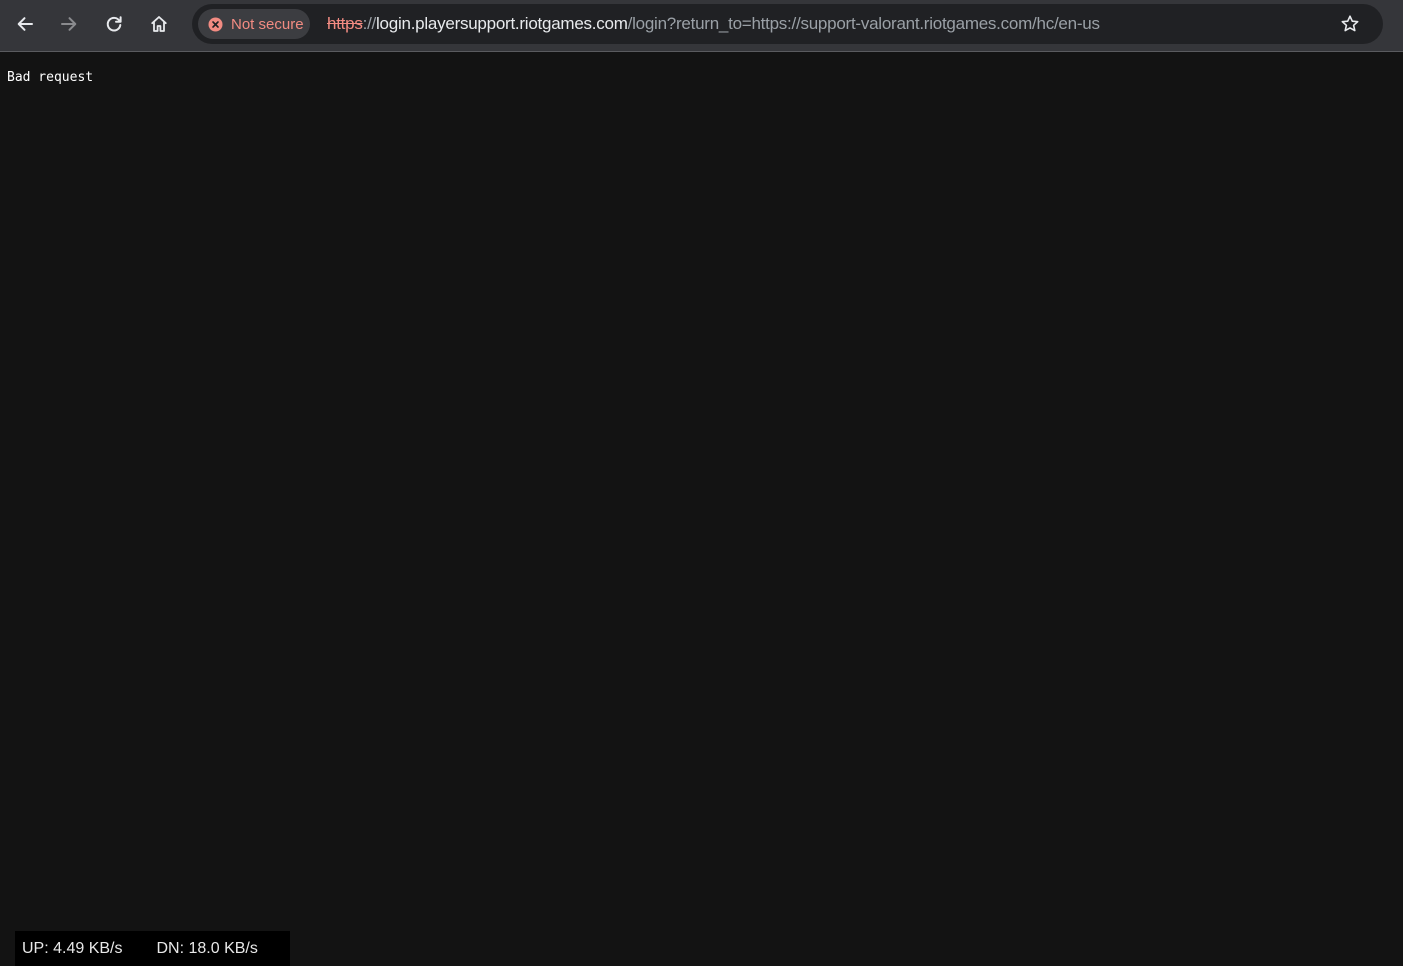 This screenshot has height=966, width=1403. Describe the element at coordinates (502, 23) in the screenshot. I see `url-host: login.playersupport.riotgames.com` at that location.